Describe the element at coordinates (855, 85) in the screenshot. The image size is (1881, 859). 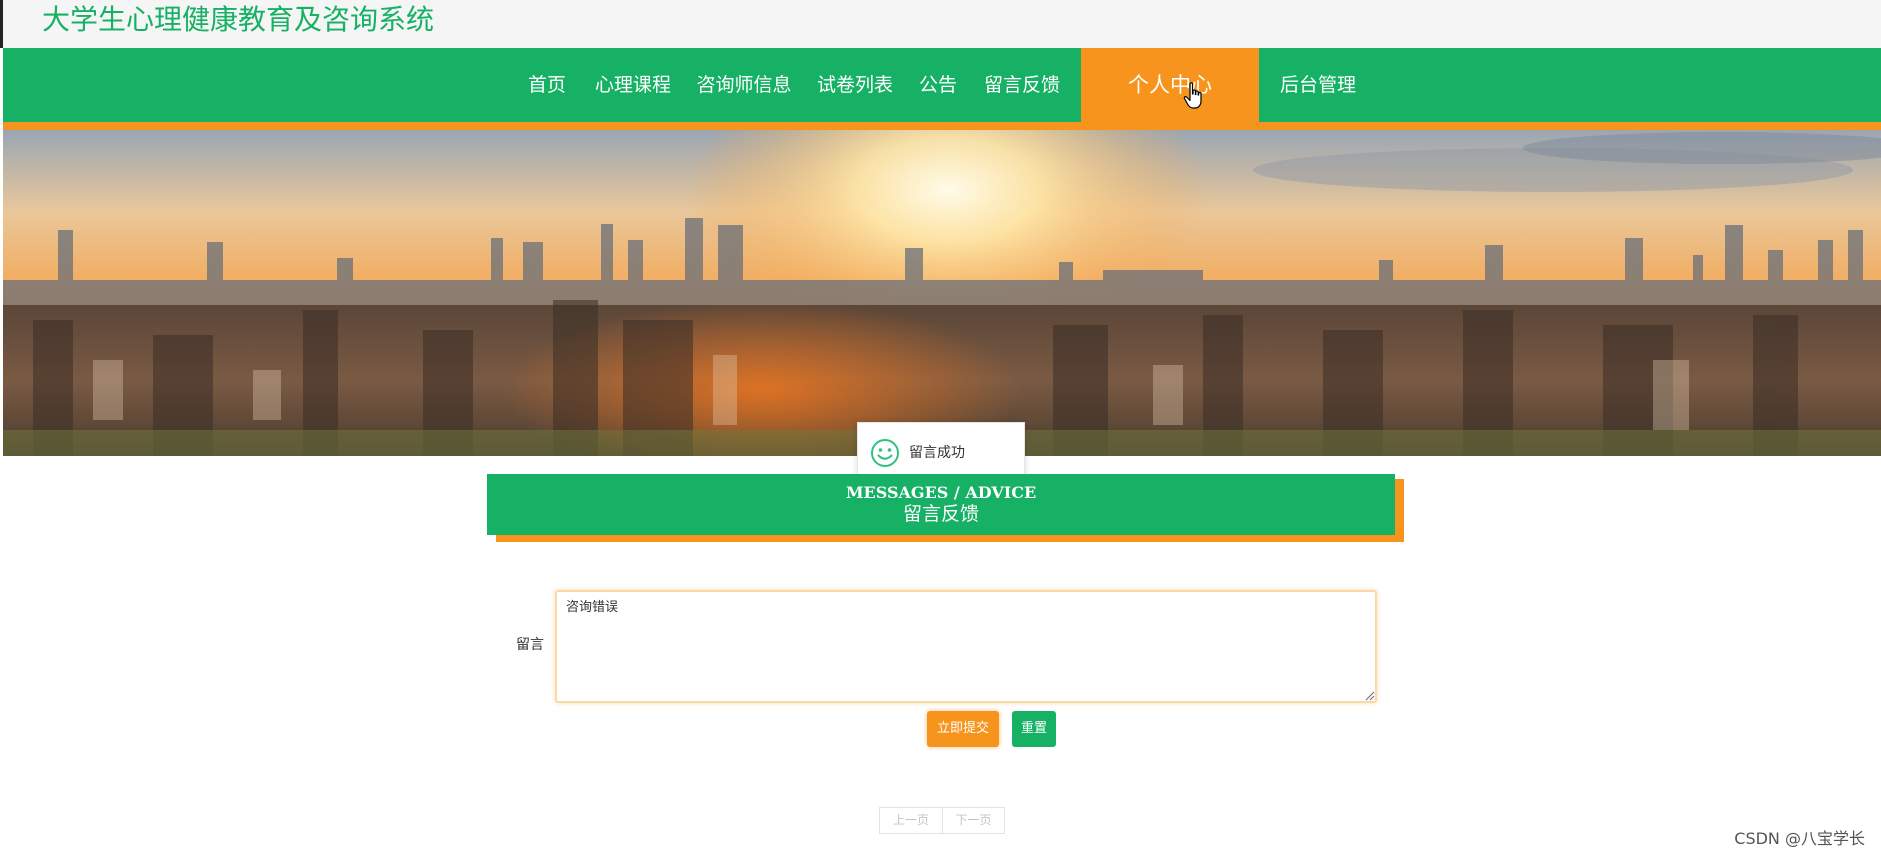
I see `nav-item-exams: 试卷列表` at that location.